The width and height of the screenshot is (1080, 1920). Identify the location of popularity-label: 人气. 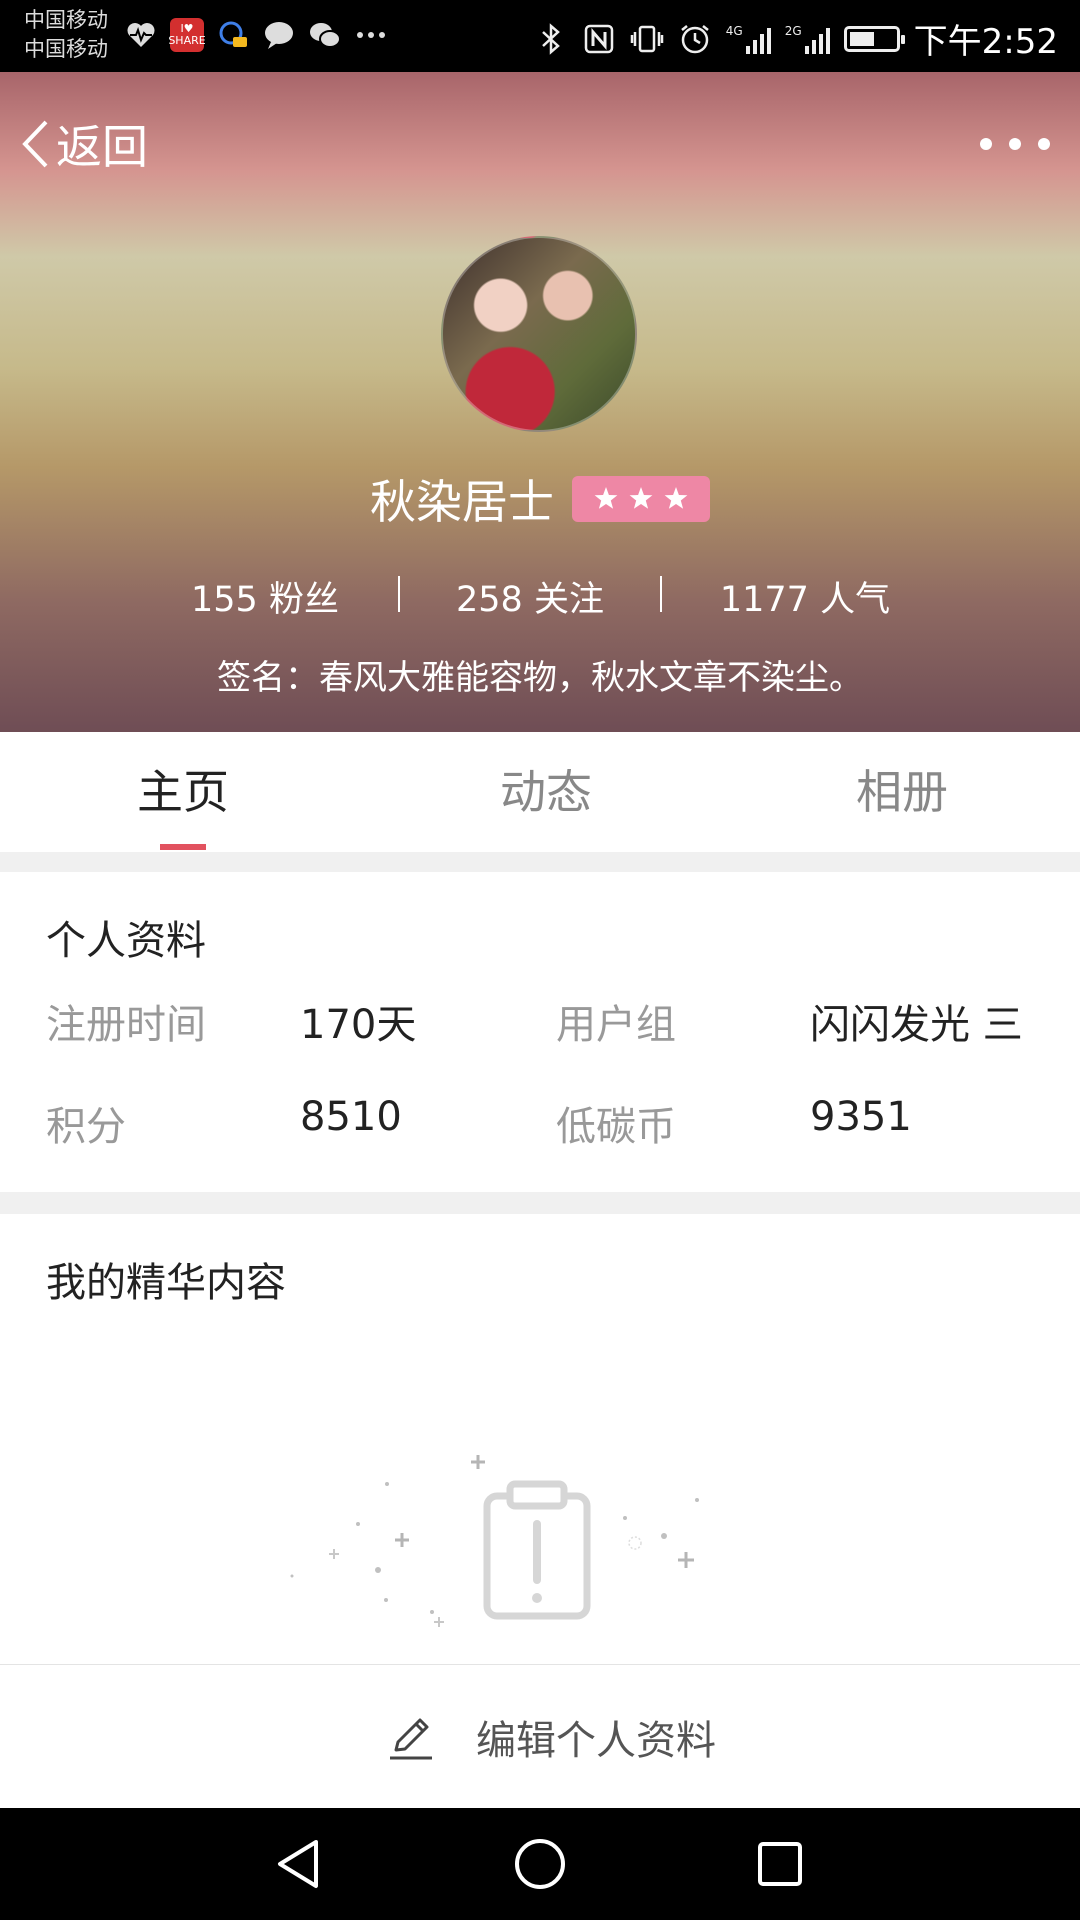
(855, 600).